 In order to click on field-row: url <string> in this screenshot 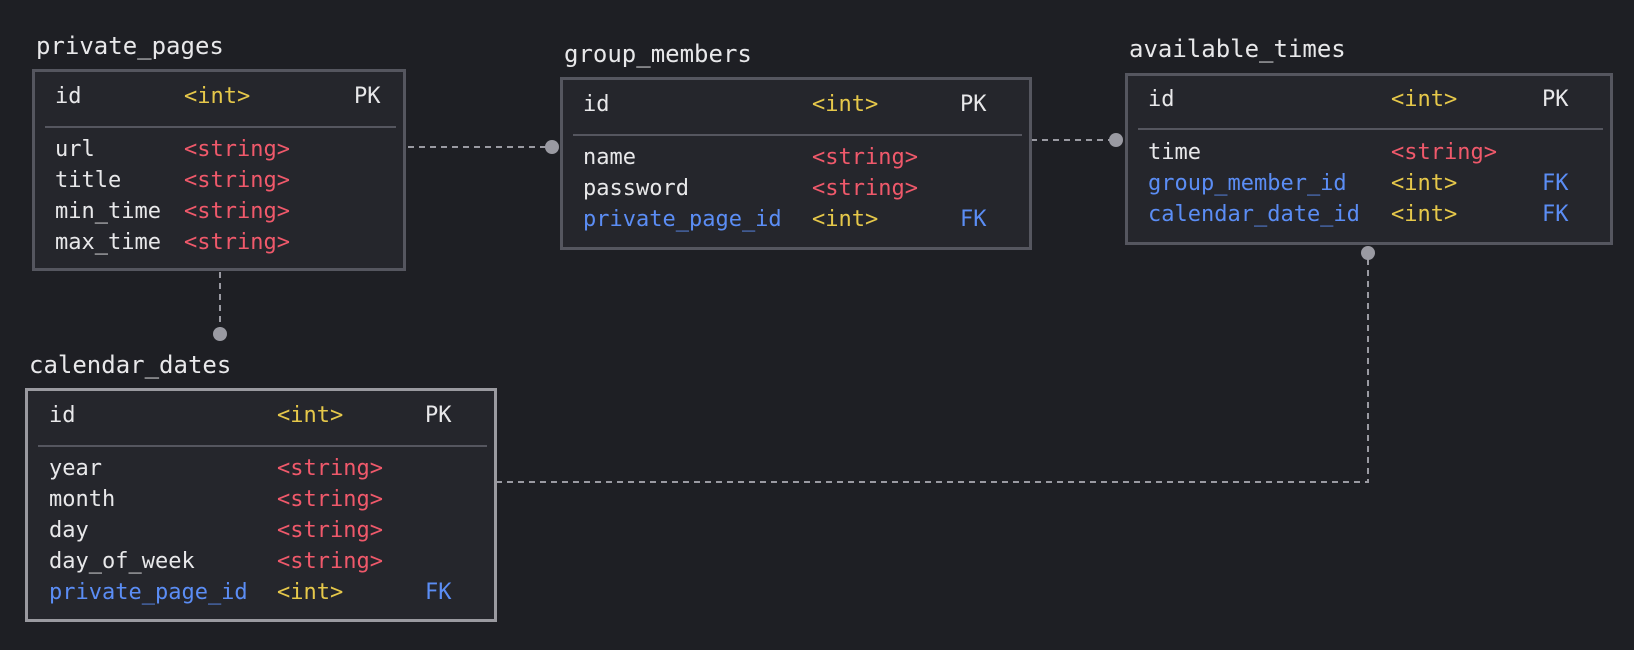, I will do `click(225, 150)`.